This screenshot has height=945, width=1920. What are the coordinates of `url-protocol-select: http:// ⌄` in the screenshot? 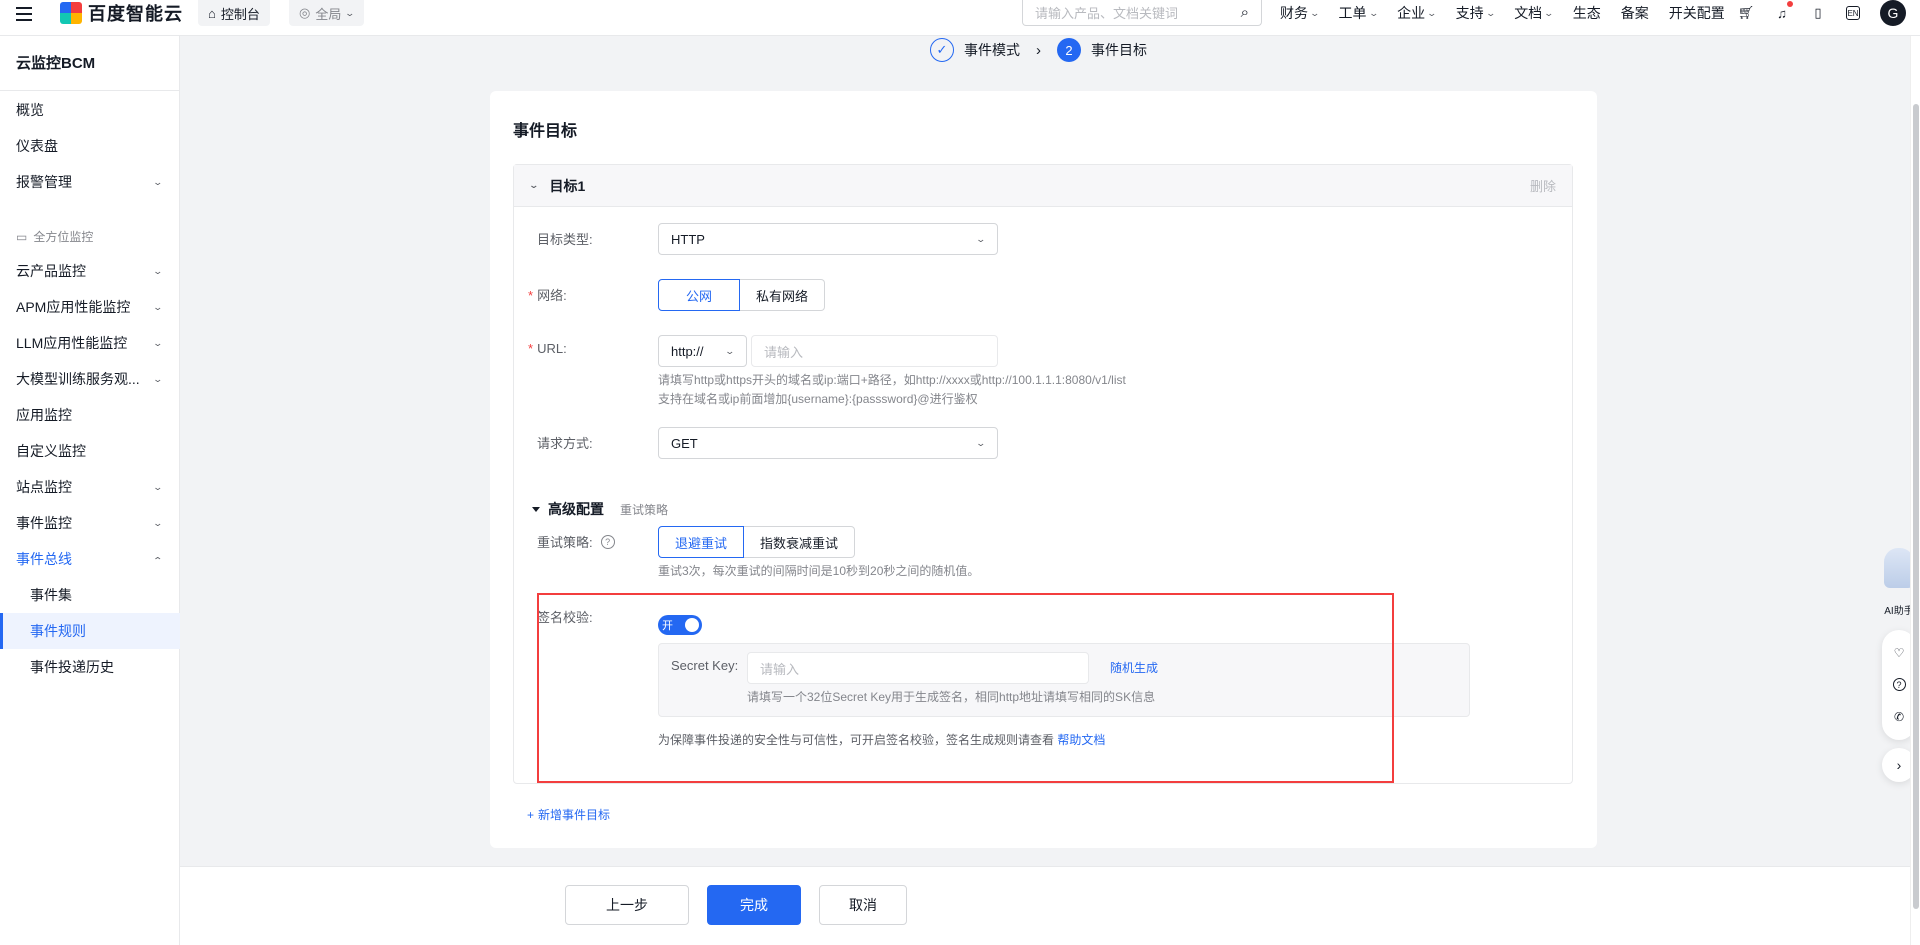 It's located at (702, 351).